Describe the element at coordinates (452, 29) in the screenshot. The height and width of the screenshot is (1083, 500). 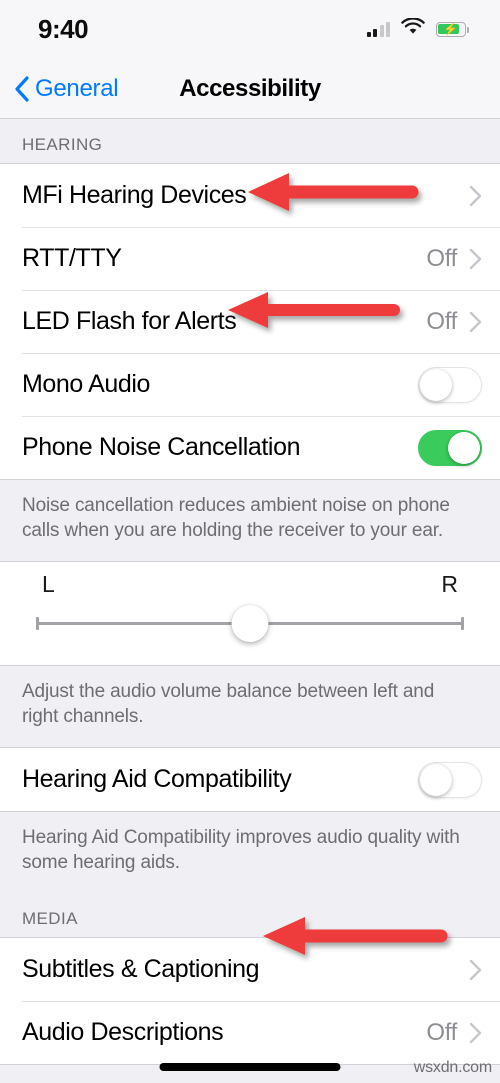
I see `battery-charging-icon: ⚡` at that location.